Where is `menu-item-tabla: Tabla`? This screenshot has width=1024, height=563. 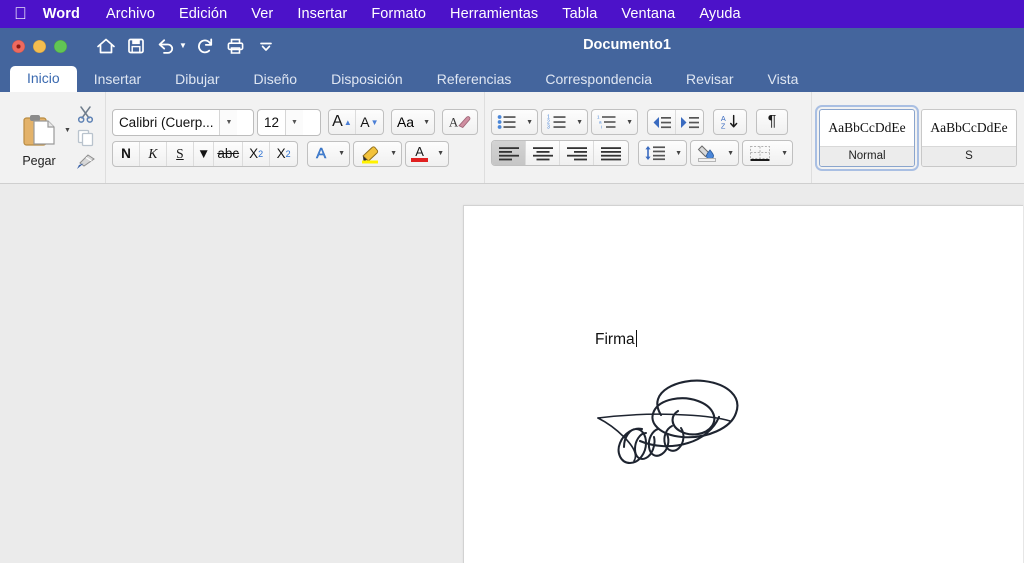
menu-item-tabla: Tabla is located at coordinates (579, 14).